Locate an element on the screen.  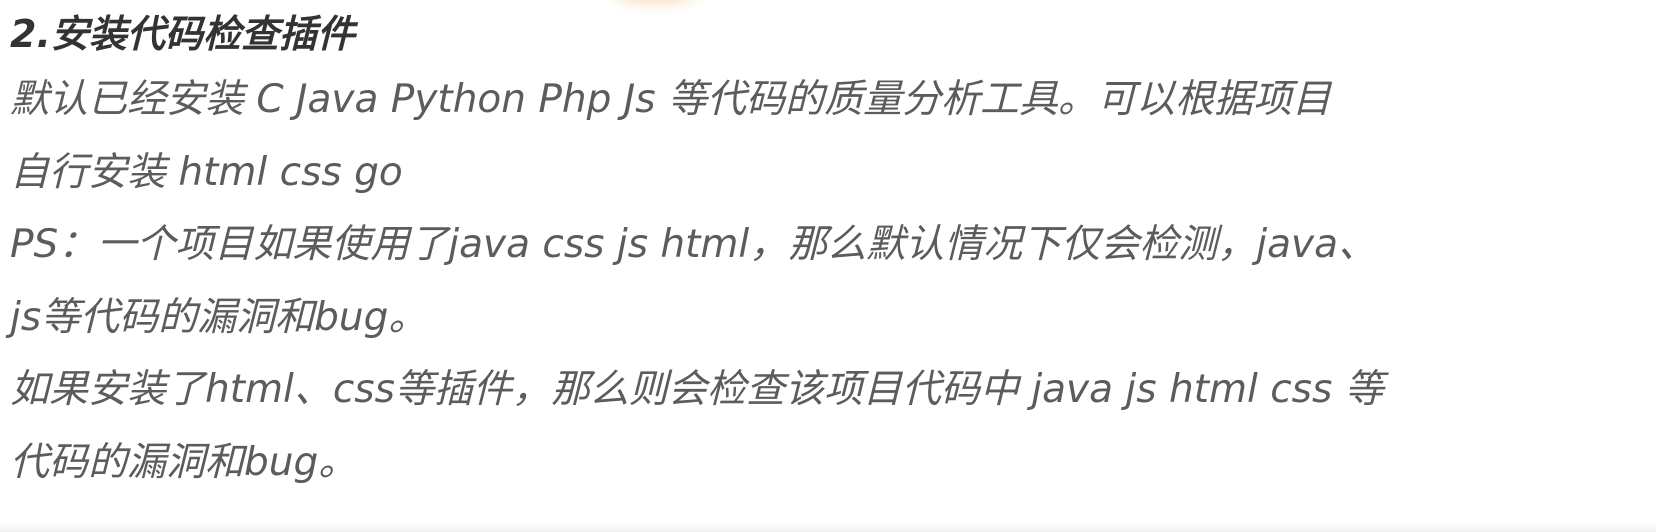
page-edge-shadow is located at coordinates (828, 527).